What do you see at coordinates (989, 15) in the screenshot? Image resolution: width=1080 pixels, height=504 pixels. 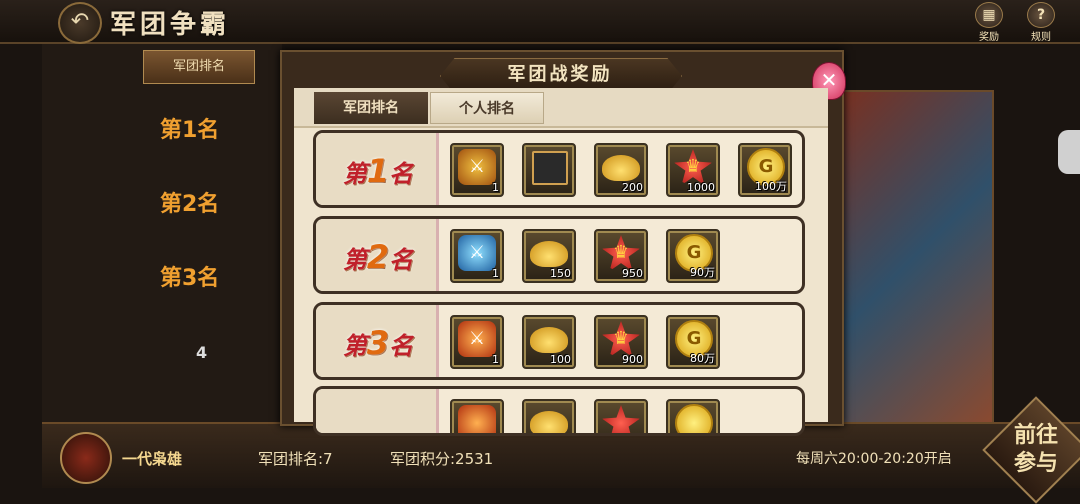 I see `gift-icon: ▦` at bounding box center [989, 15].